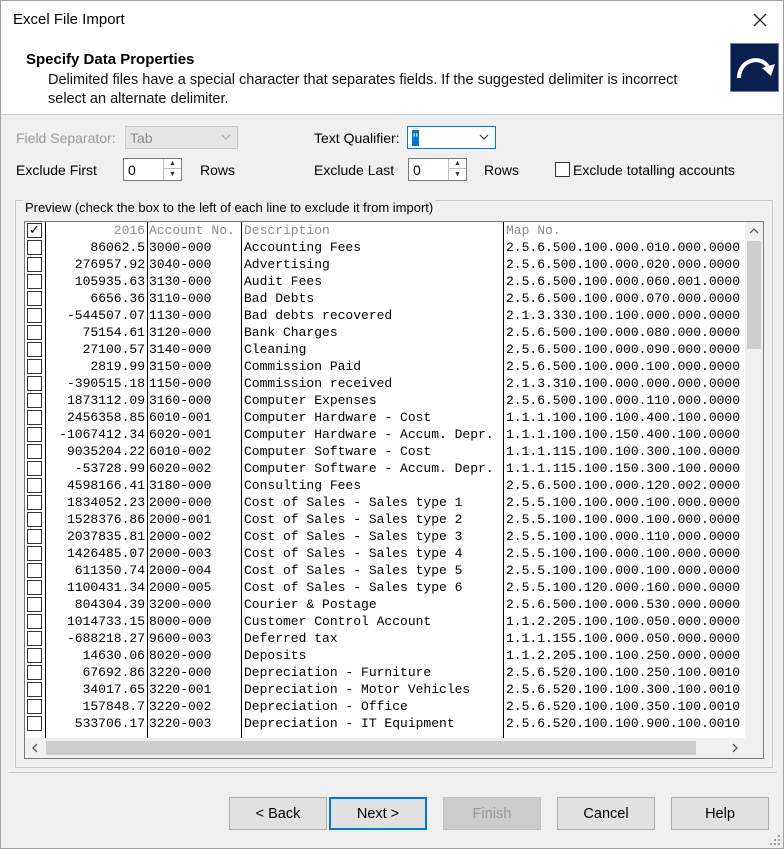 The width and height of the screenshot is (784, 849). What do you see at coordinates (393, 772) in the screenshot?
I see `button-separator` at bounding box center [393, 772].